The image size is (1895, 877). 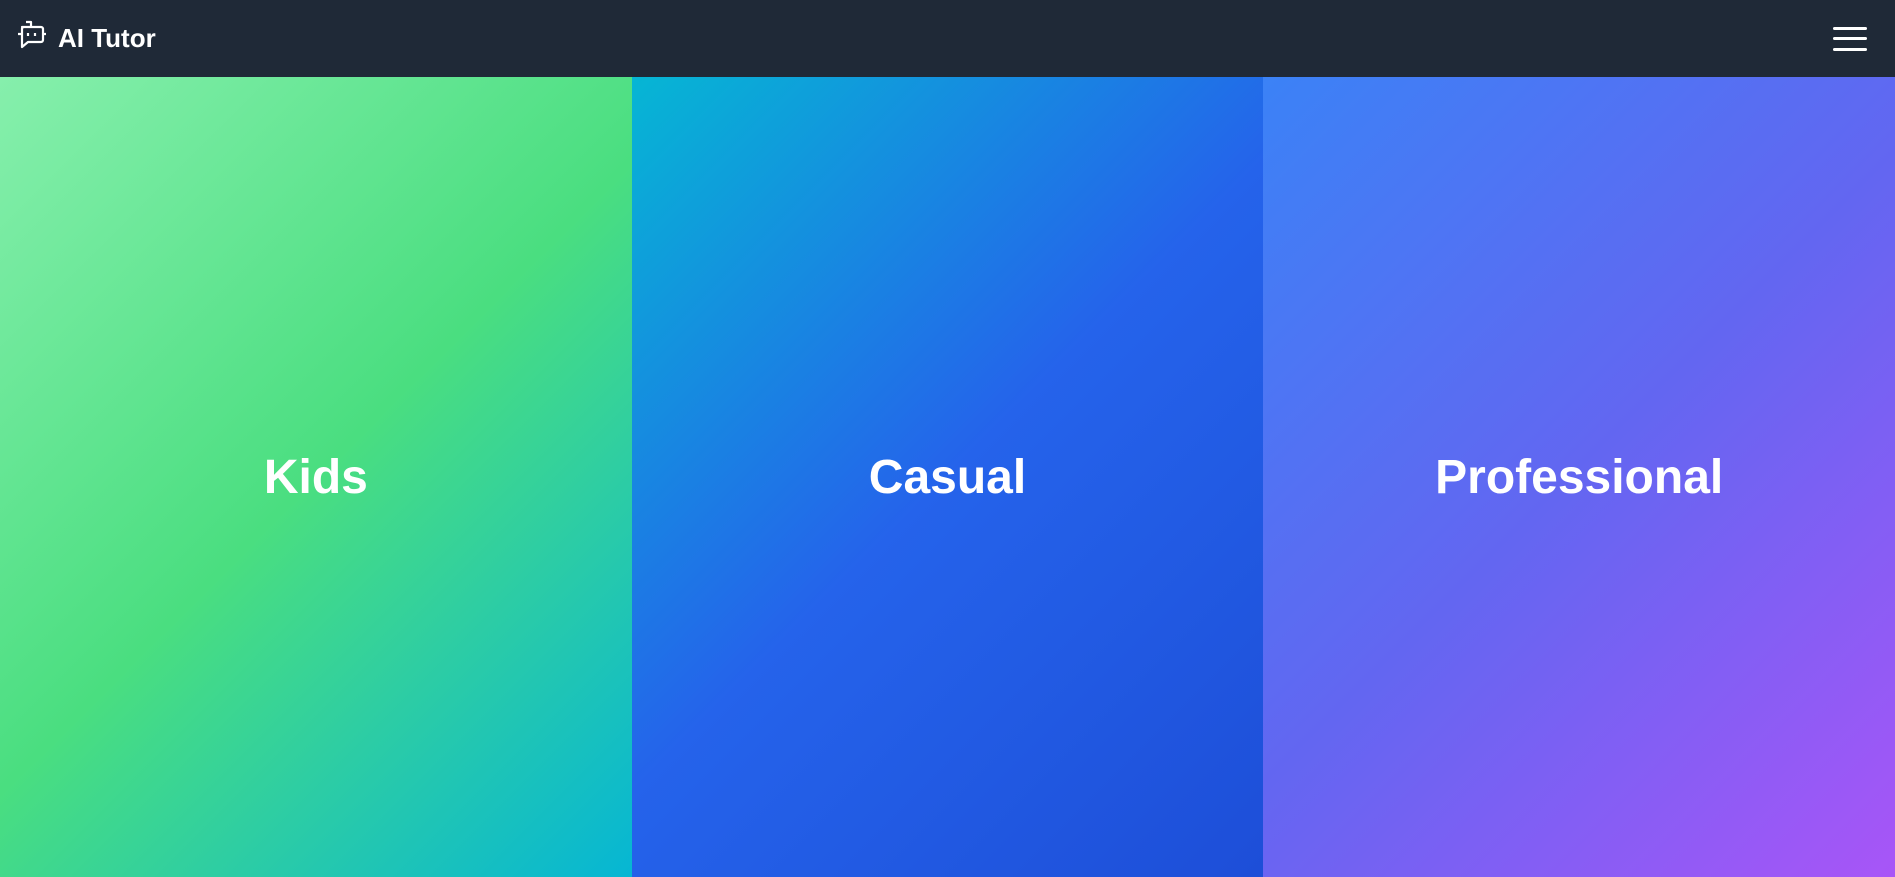 What do you see at coordinates (107, 38) in the screenshot?
I see `app-title: AI Tutor` at bounding box center [107, 38].